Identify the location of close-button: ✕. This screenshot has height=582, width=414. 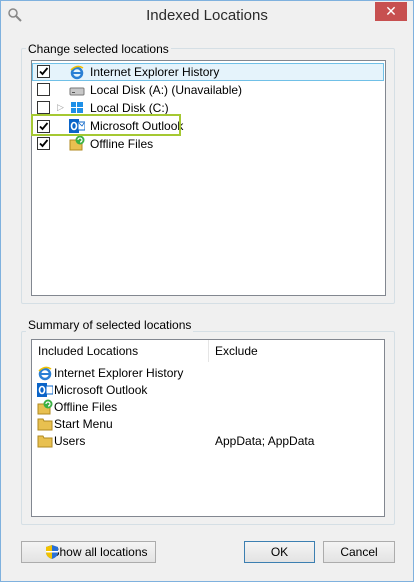
(391, 11).